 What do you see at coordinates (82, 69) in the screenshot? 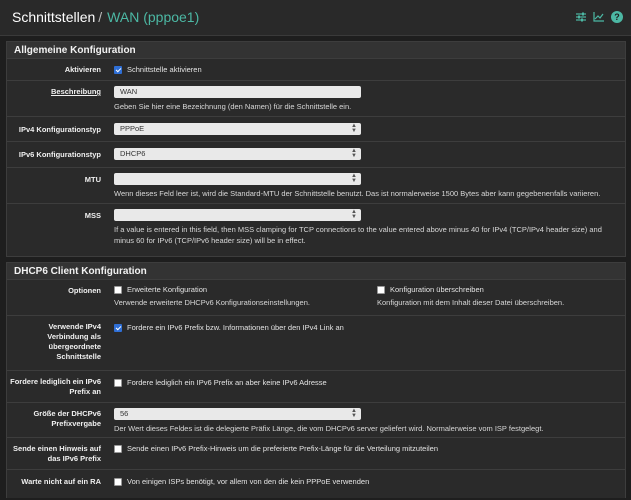
I see `enable-label: Aktivieren` at bounding box center [82, 69].